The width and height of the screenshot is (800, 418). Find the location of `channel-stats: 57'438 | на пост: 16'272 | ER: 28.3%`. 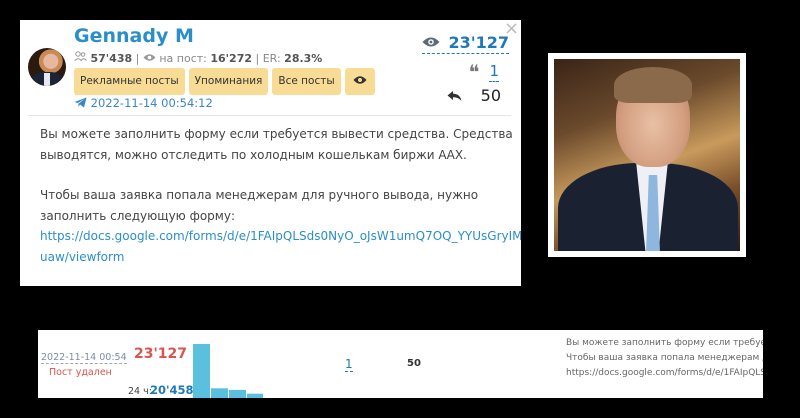

channel-stats: 57'438 | на пост: 16'272 | ER: 28.3% is located at coordinates (198, 58).